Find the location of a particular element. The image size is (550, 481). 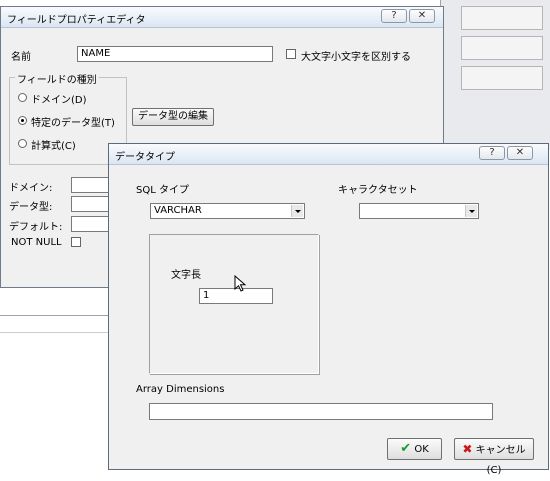

field-kind-group-label: フィールドの種別 is located at coordinates (57, 78).